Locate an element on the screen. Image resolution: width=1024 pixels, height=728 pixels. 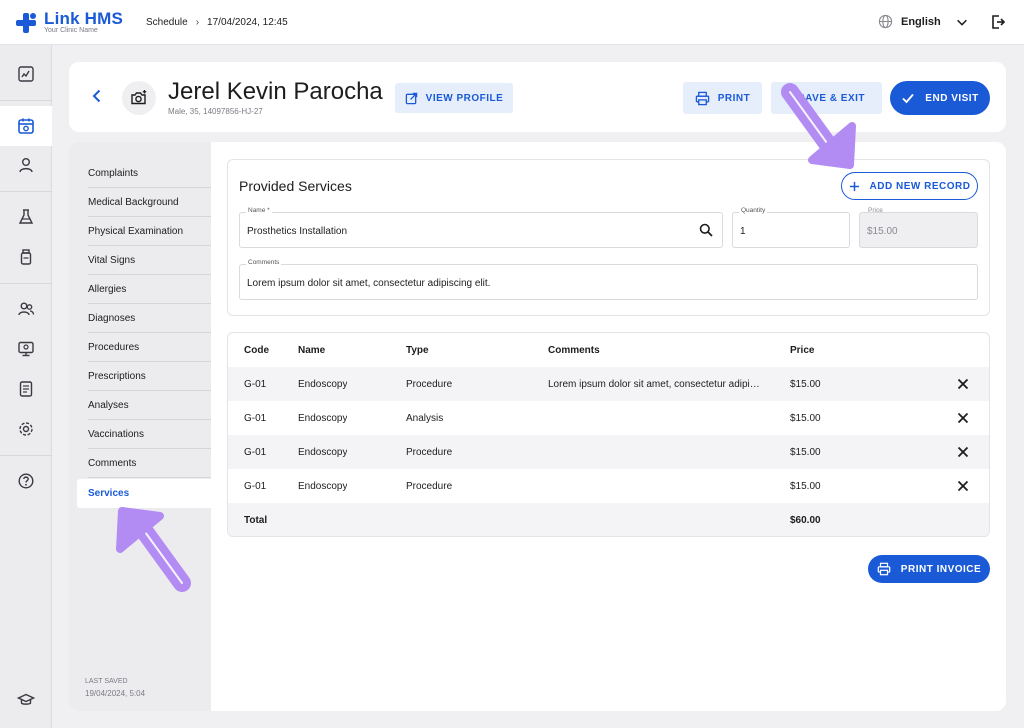
rail-calendar is located at coordinates (26, 126).